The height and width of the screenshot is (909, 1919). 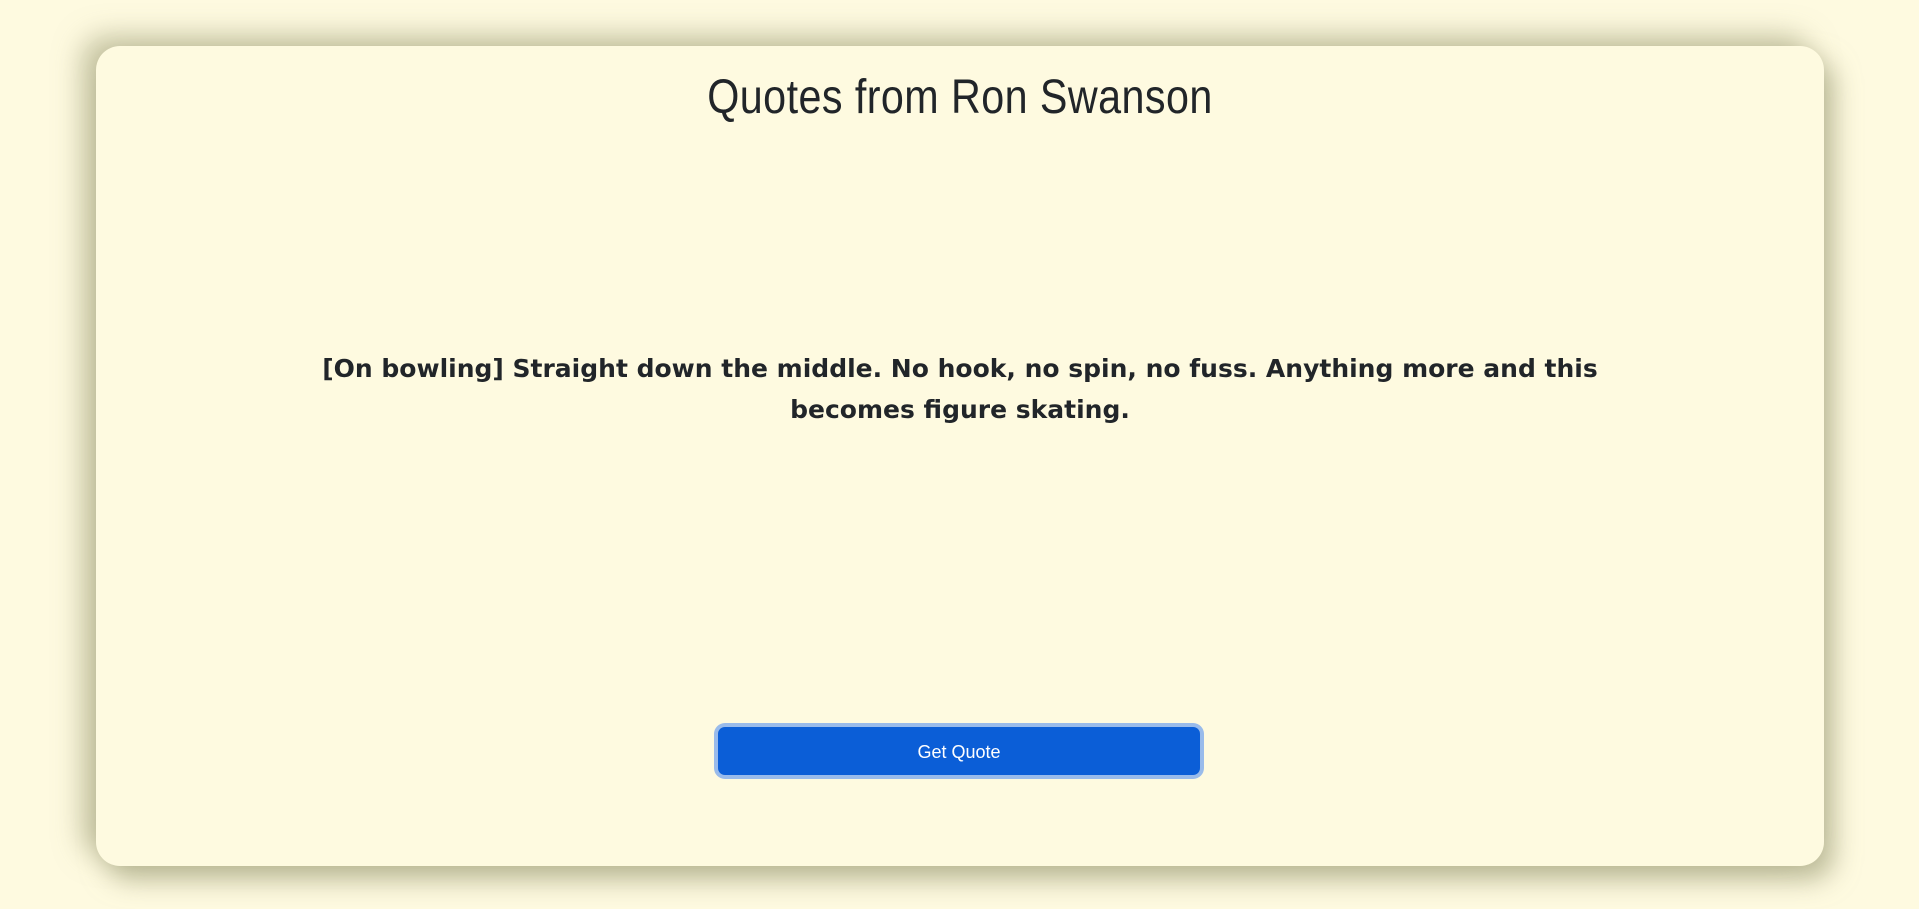 I want to click on page-title: Quotes from Ron Swanson, so click(x=960, y=97).